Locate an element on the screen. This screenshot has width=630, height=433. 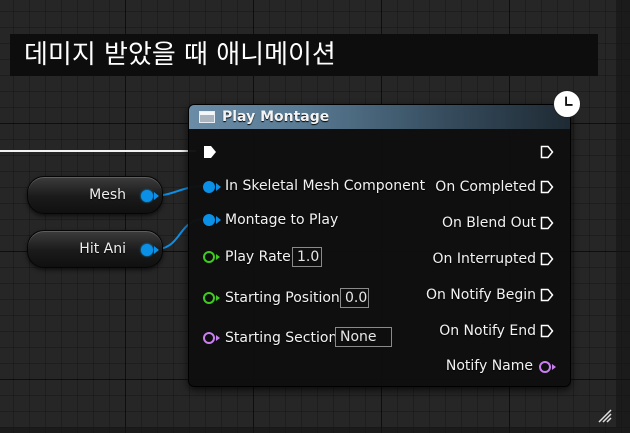
on-interrupted-pin is located at coordinates (547, 259).